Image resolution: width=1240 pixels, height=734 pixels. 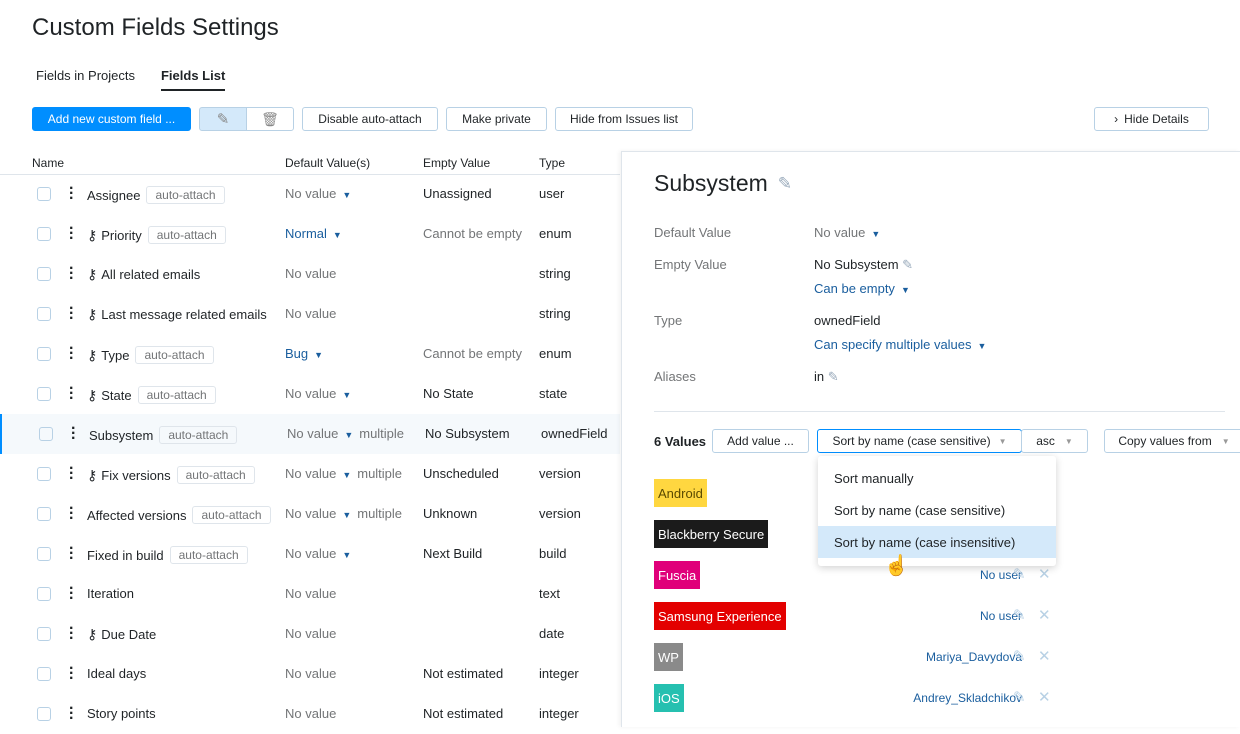 What do you see at coordinates (900, 344) in the screenshot?
I see `multiple-values-dropdown: Can specify multiple values ▼` at bounding box center [900, 344].